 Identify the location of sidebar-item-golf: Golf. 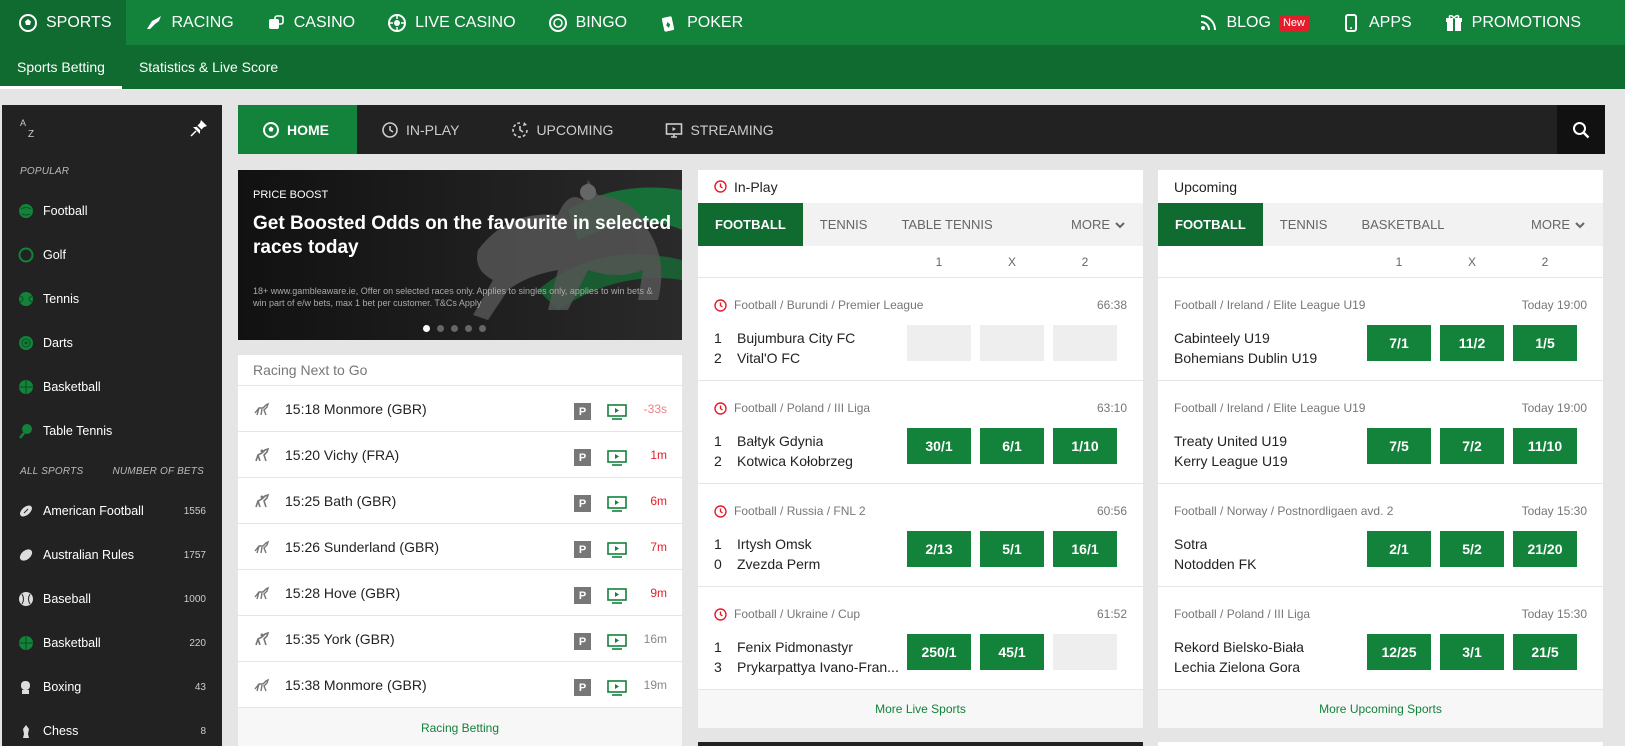
(112, 255).